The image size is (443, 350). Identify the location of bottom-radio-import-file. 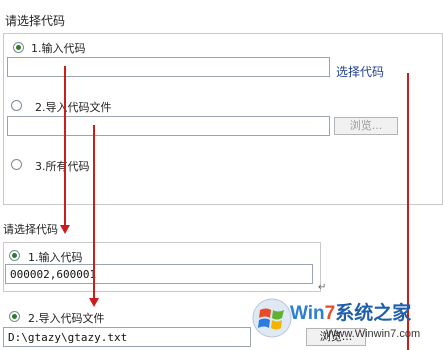
(14, 316).